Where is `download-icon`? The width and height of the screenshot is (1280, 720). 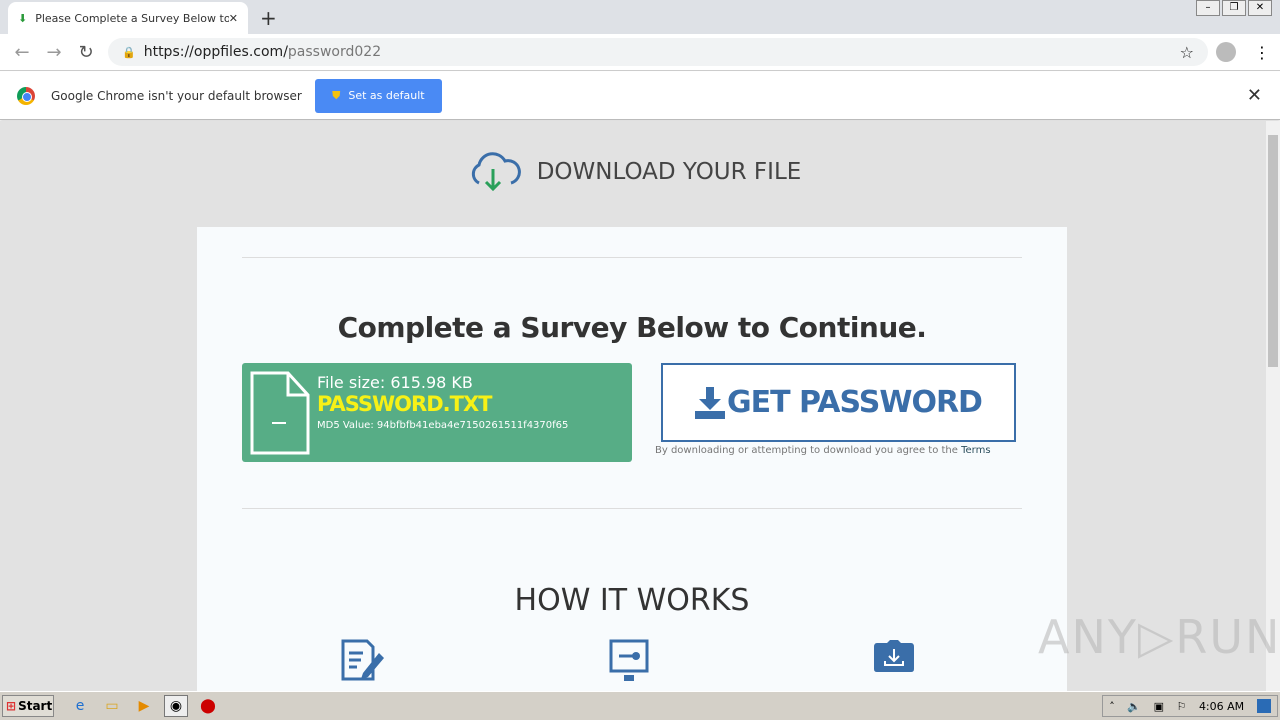 download-icon is located at coordinates (710, 402).